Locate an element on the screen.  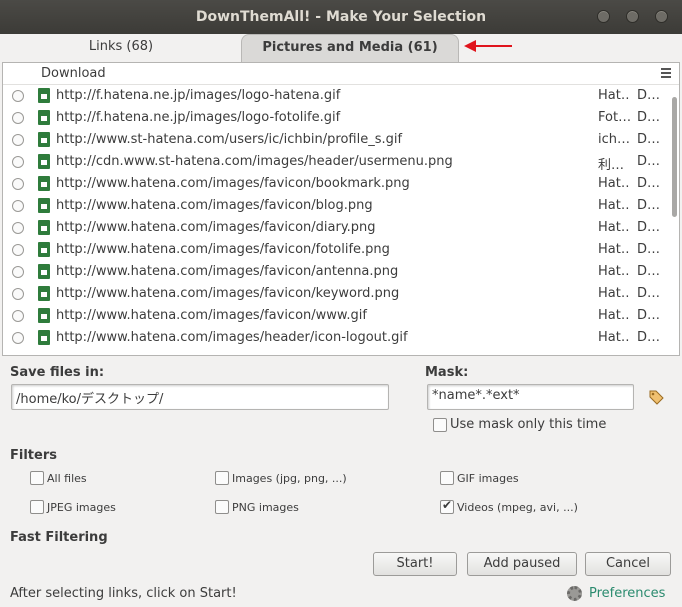
mask-input: *name*.*ext* is located at coordinates (530, 397).